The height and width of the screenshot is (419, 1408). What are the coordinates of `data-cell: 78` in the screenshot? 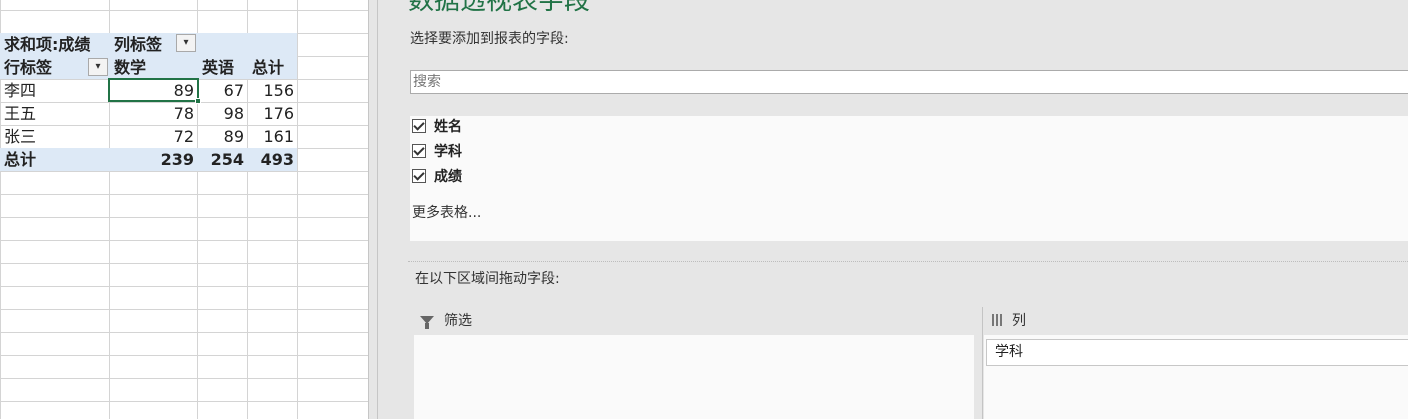 It's located at (152, 113).